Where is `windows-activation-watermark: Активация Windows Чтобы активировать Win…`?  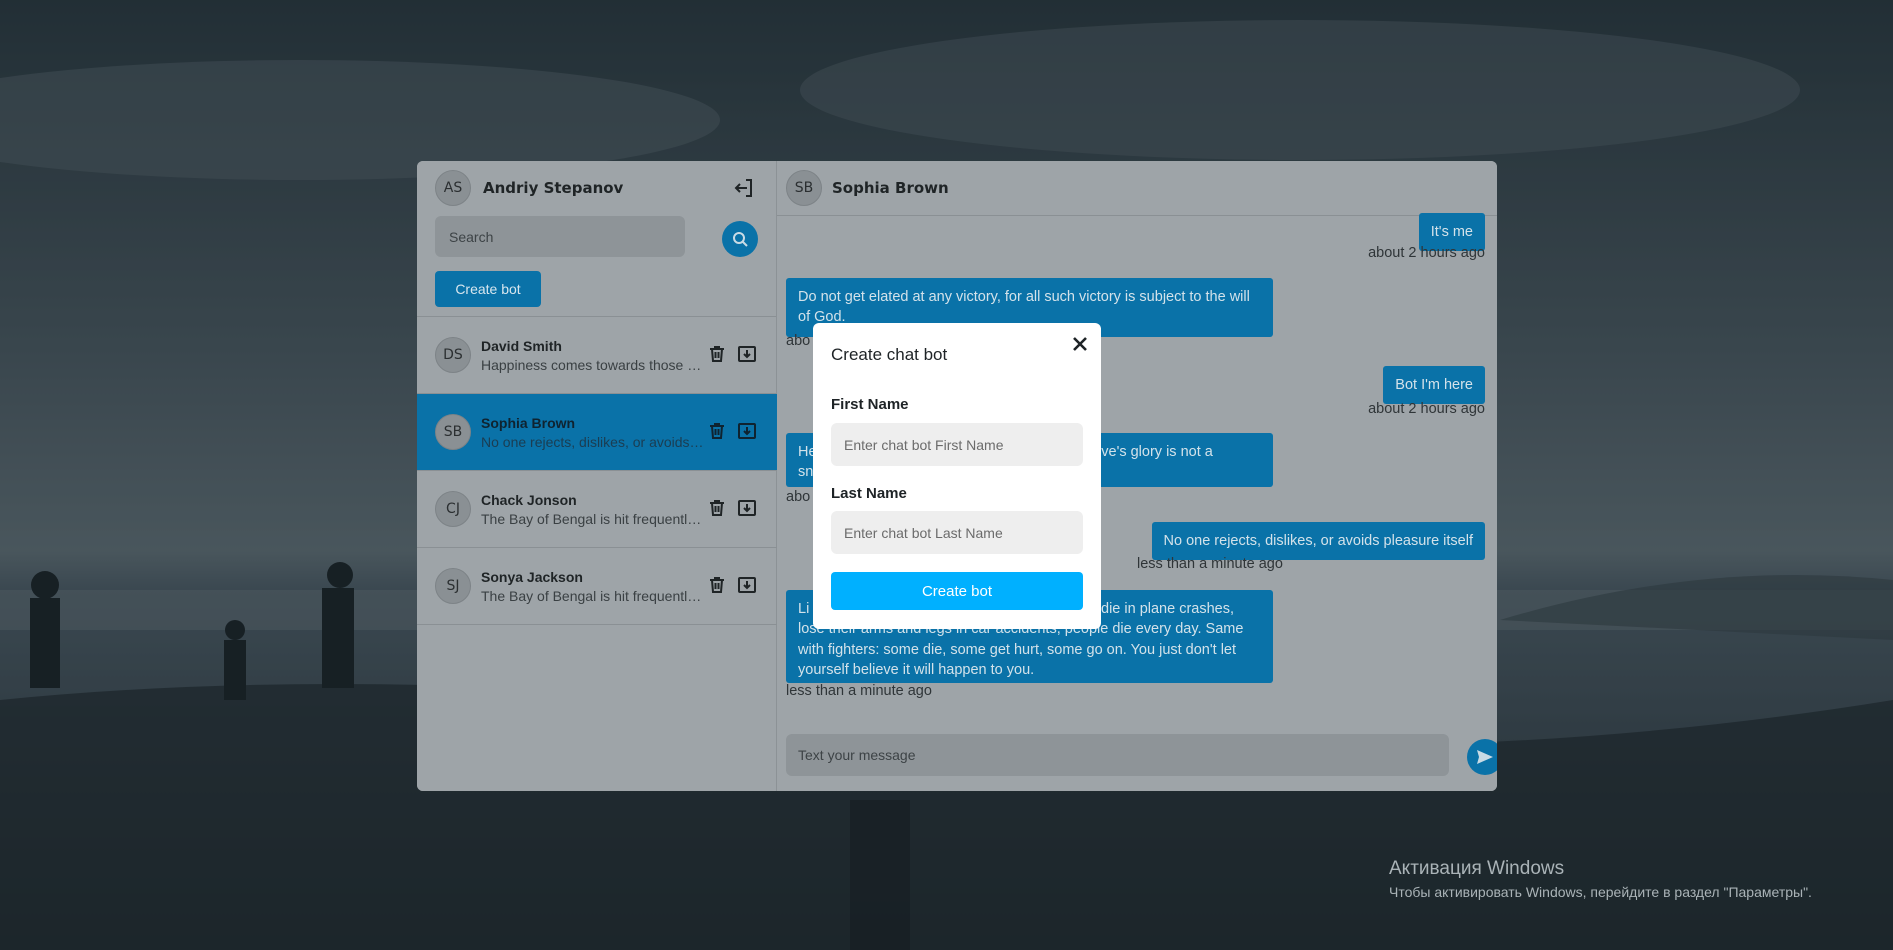 windows-activation-watermark: Активация Windows Чтобы активировать Win… is located at coordinates (1600, 879).